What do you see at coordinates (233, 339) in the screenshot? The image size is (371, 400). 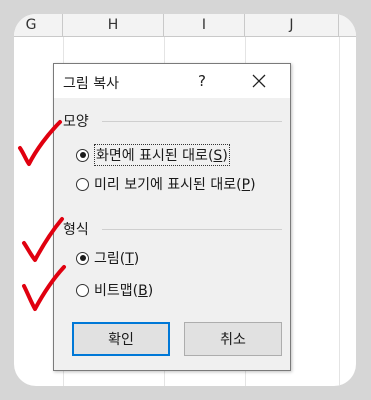 I see `cancel-button: 취소` at bounding box center [233, 339].